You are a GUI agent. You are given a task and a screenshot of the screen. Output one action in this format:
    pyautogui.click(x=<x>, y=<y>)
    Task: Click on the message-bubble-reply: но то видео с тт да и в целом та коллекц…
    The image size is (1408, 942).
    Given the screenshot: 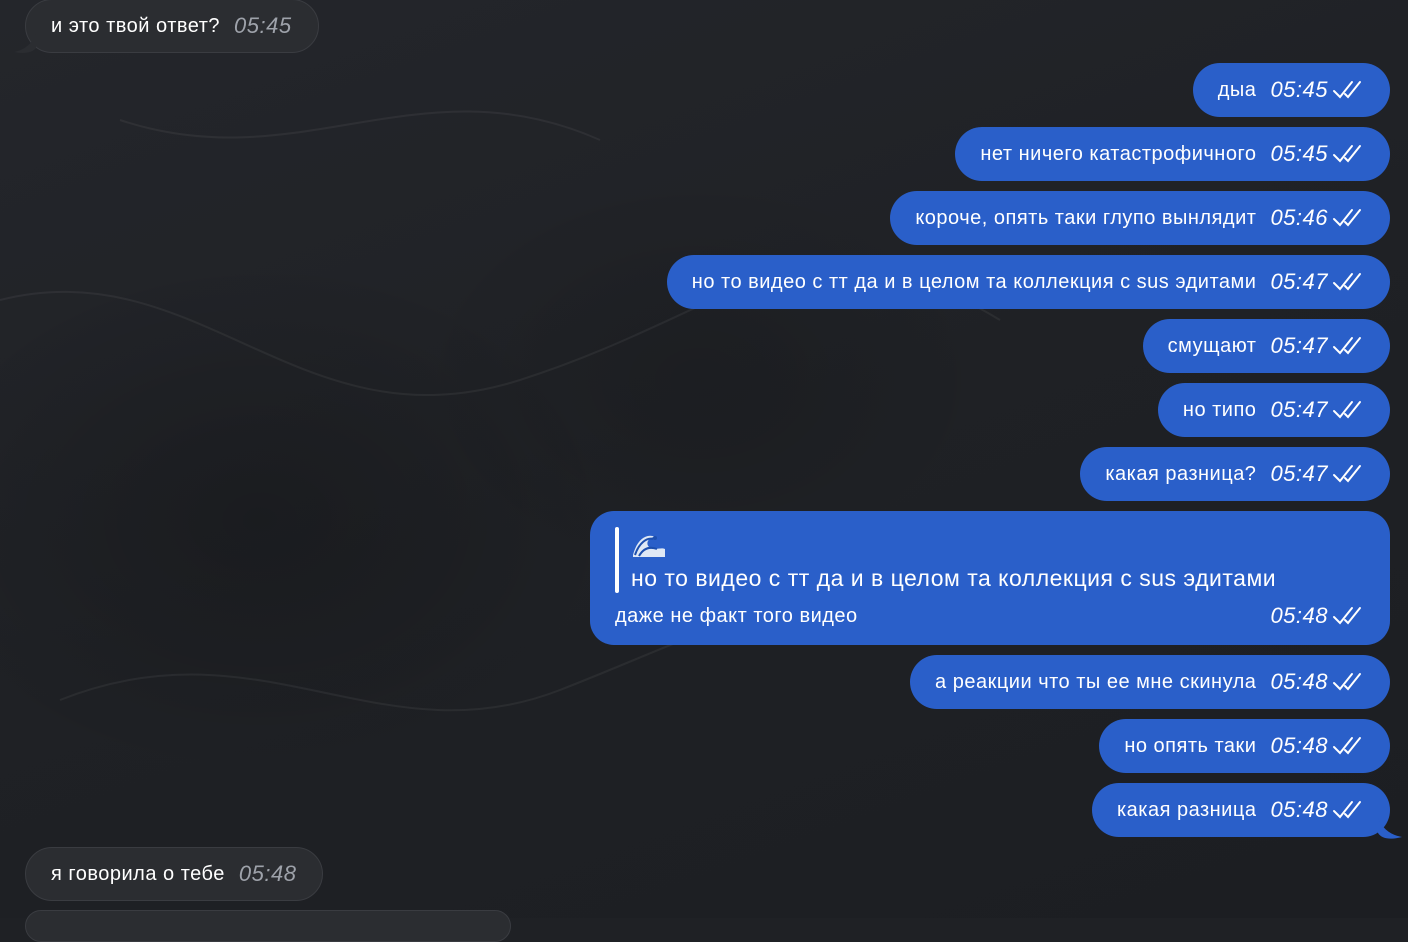 What is the action you would take?
    pyautogui.click(x=990, y=578)
    